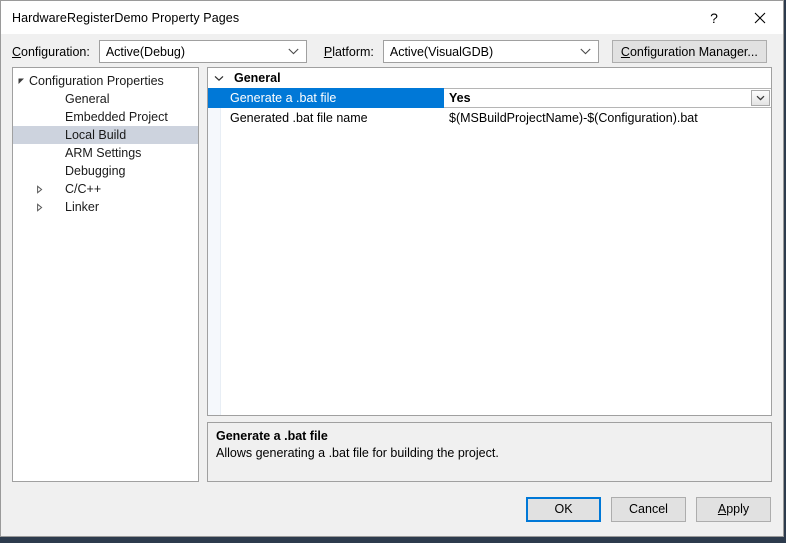 The height and width of the screenshot is (543, 786). I want to click on tree-item-label: Configuration Properties, so click(96, 81).